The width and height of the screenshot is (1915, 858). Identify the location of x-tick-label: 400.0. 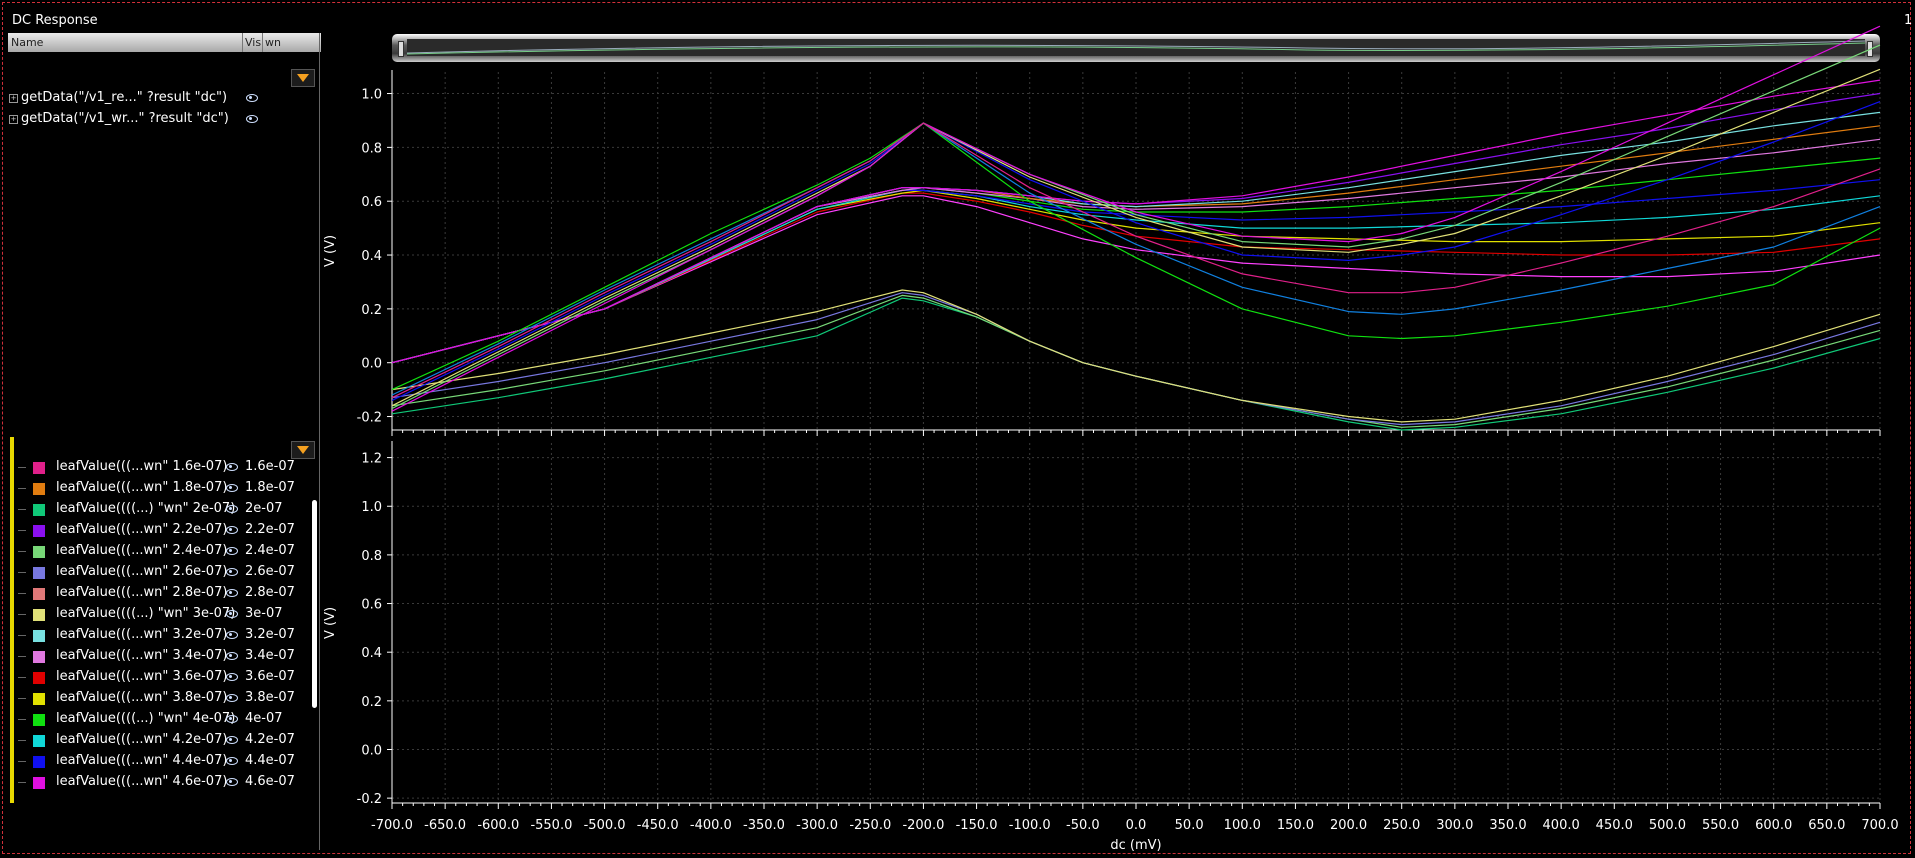
(1561, 825).